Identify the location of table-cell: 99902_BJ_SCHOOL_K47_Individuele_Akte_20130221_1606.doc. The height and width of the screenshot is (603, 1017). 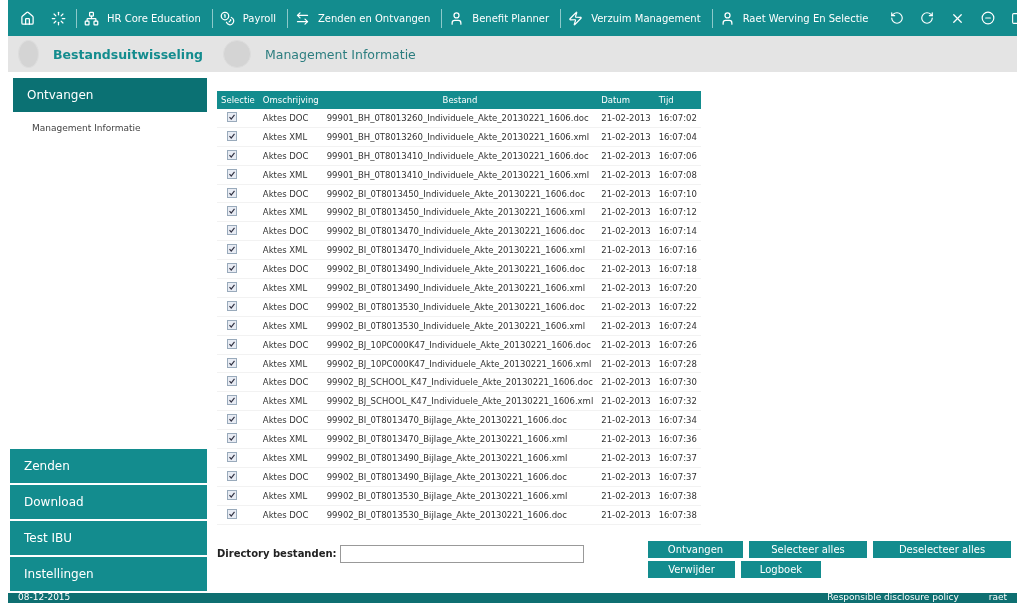
(460, 382).